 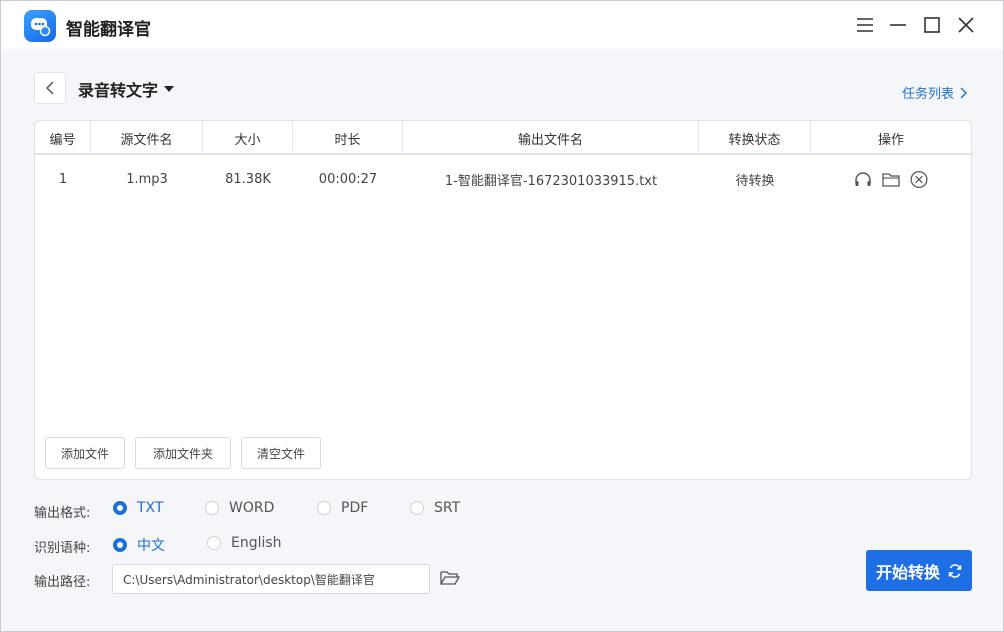 I want to click on folder-icon, so click(x=891, y=179).